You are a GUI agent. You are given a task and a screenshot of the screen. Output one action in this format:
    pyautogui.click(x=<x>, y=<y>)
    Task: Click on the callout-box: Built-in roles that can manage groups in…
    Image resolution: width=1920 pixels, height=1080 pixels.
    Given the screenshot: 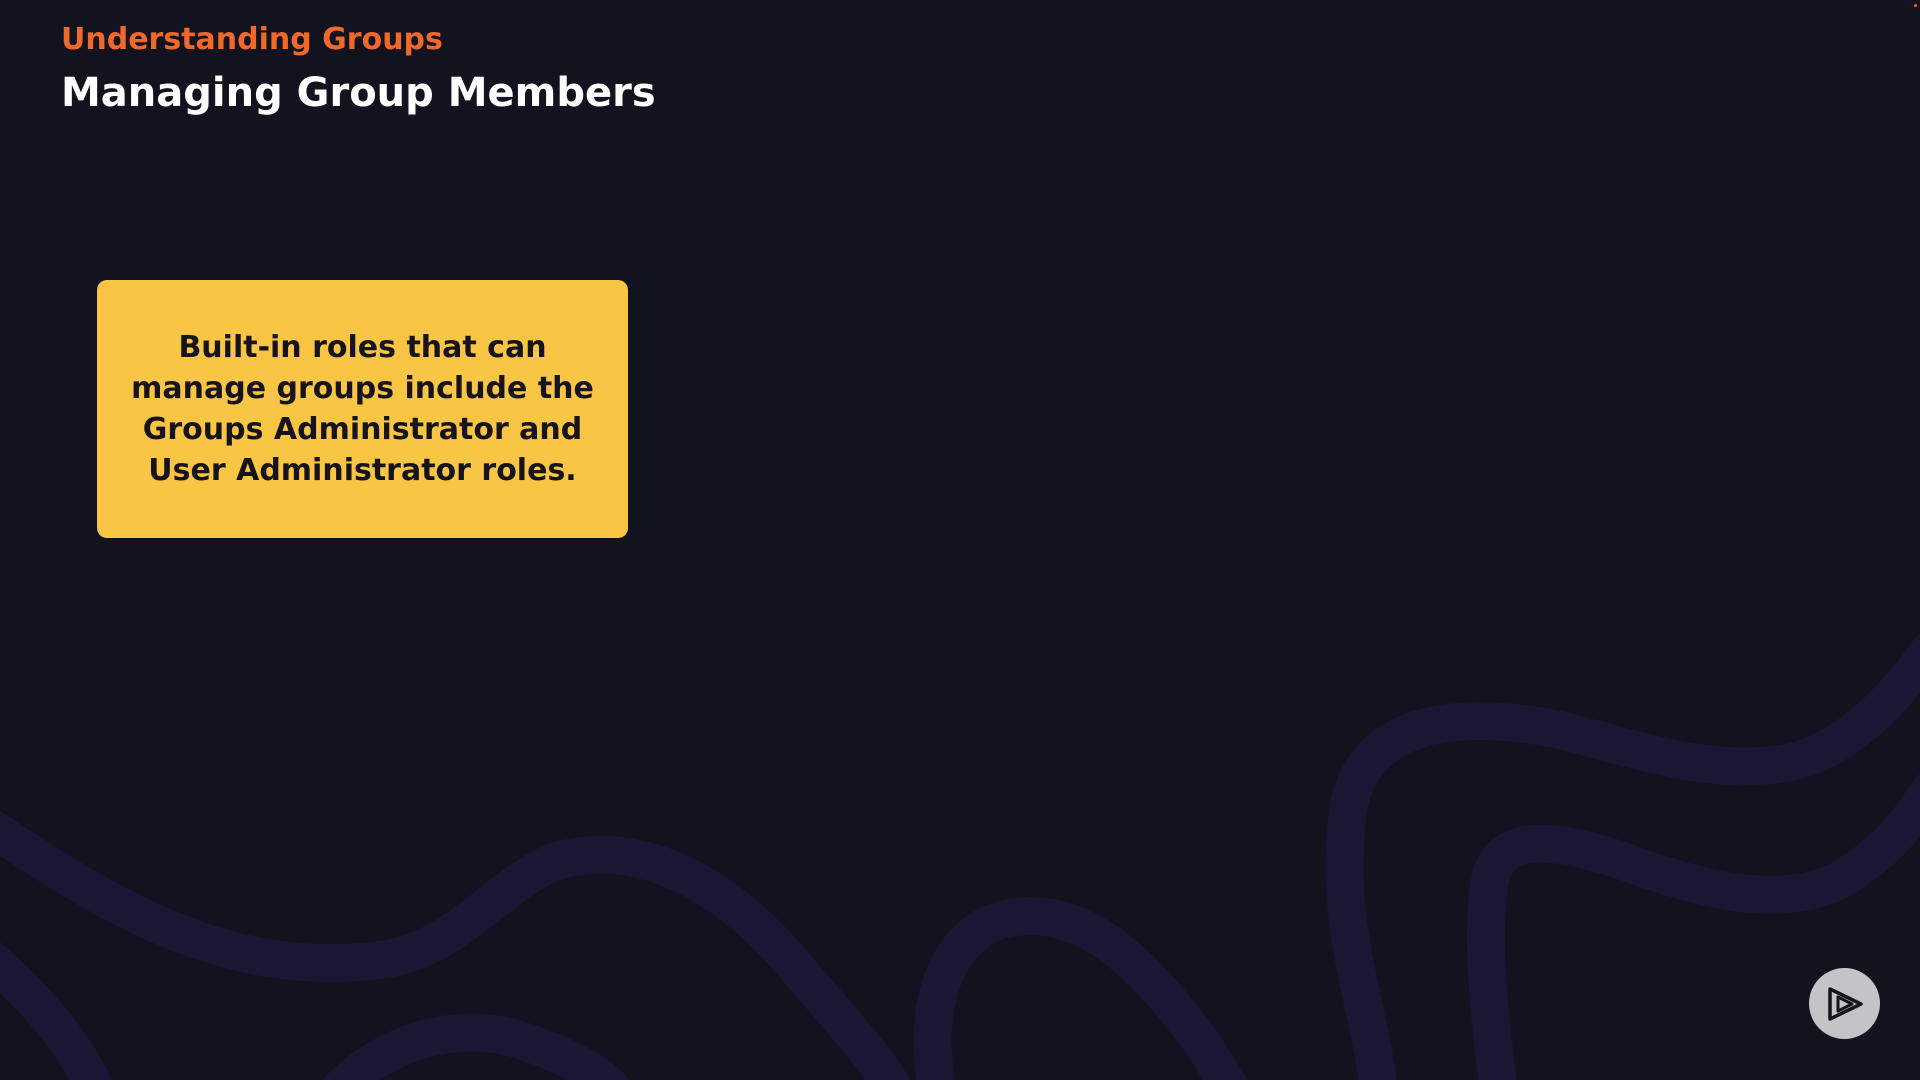 What is the action you would take?
    pyautogui.click(x=362, y=409)
    